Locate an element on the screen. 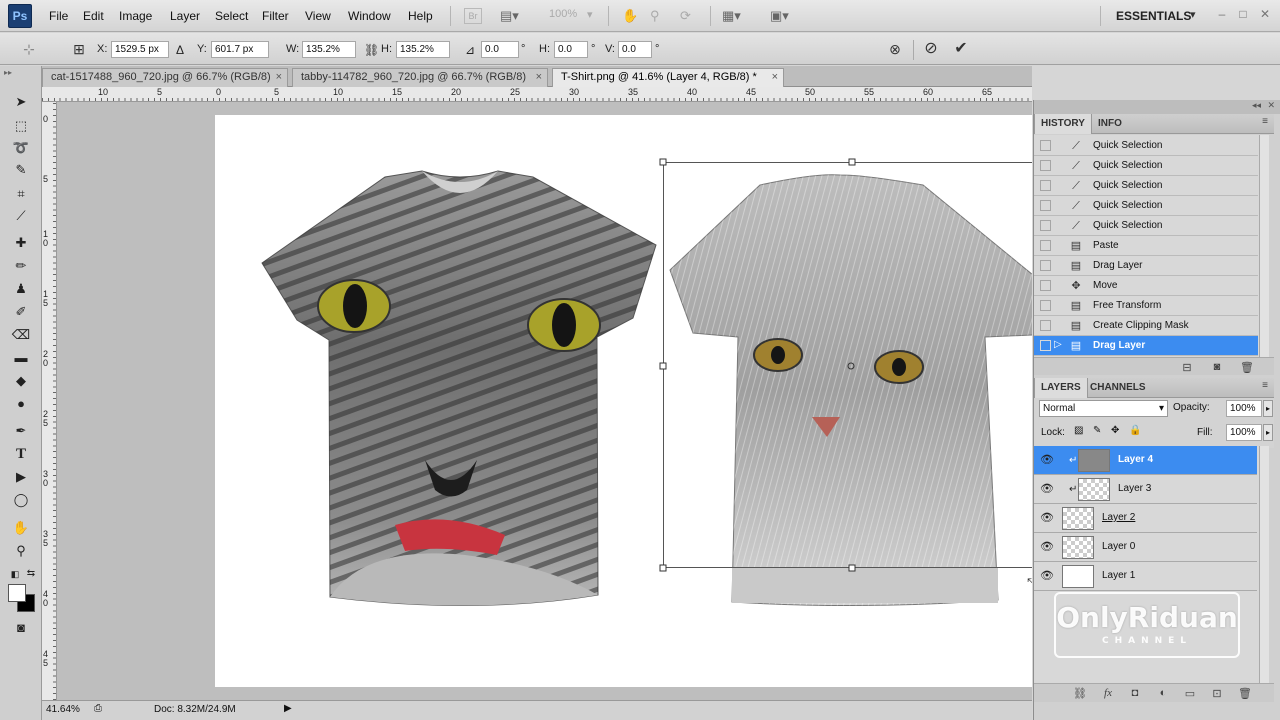 The width and height of the screenshot is (1280, 720). reference-point-icon: ⊞ is located at coordinates (79, 49).